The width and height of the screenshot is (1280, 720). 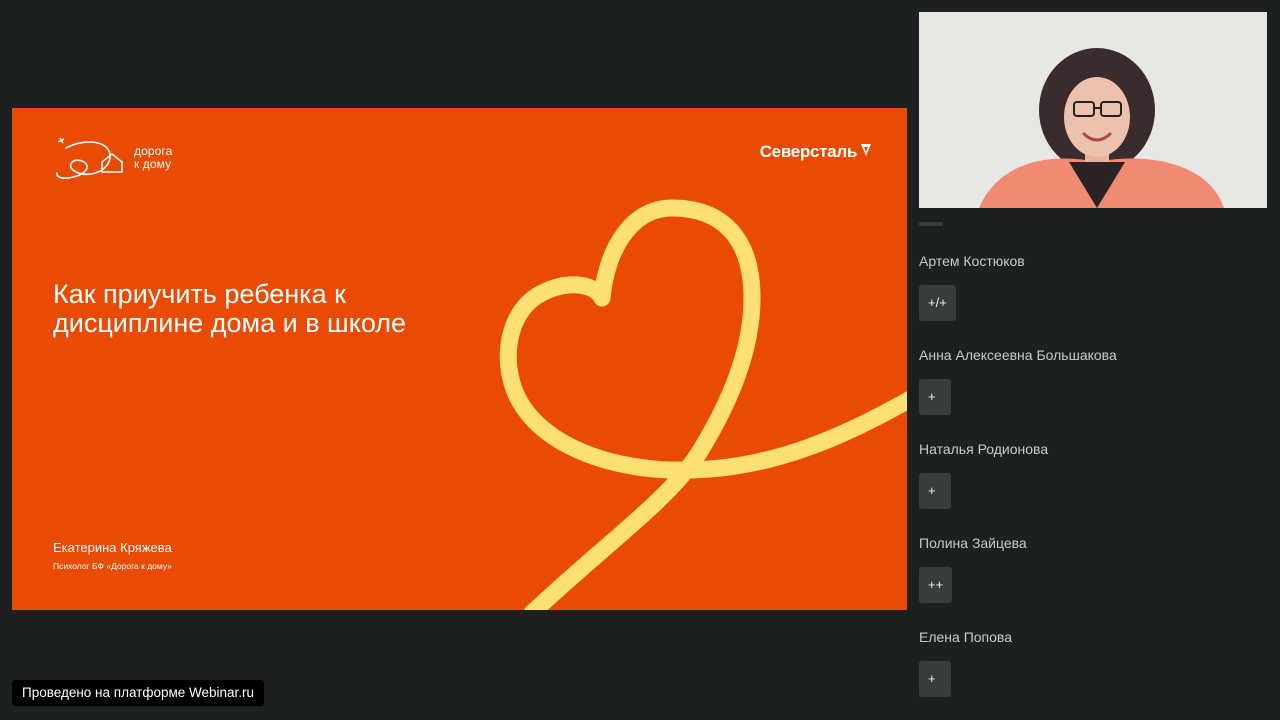 I want to click on chat-message: Артем Костюков +/+, so click(x=1094, y=287).